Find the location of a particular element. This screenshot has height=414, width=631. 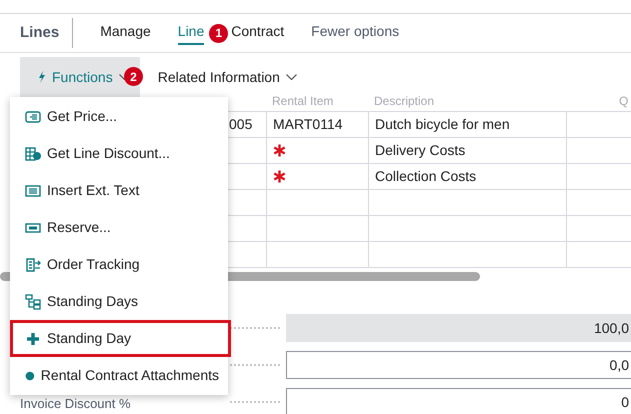

menu-item: Insert Ext. Text is located at coordinates (119, 190).